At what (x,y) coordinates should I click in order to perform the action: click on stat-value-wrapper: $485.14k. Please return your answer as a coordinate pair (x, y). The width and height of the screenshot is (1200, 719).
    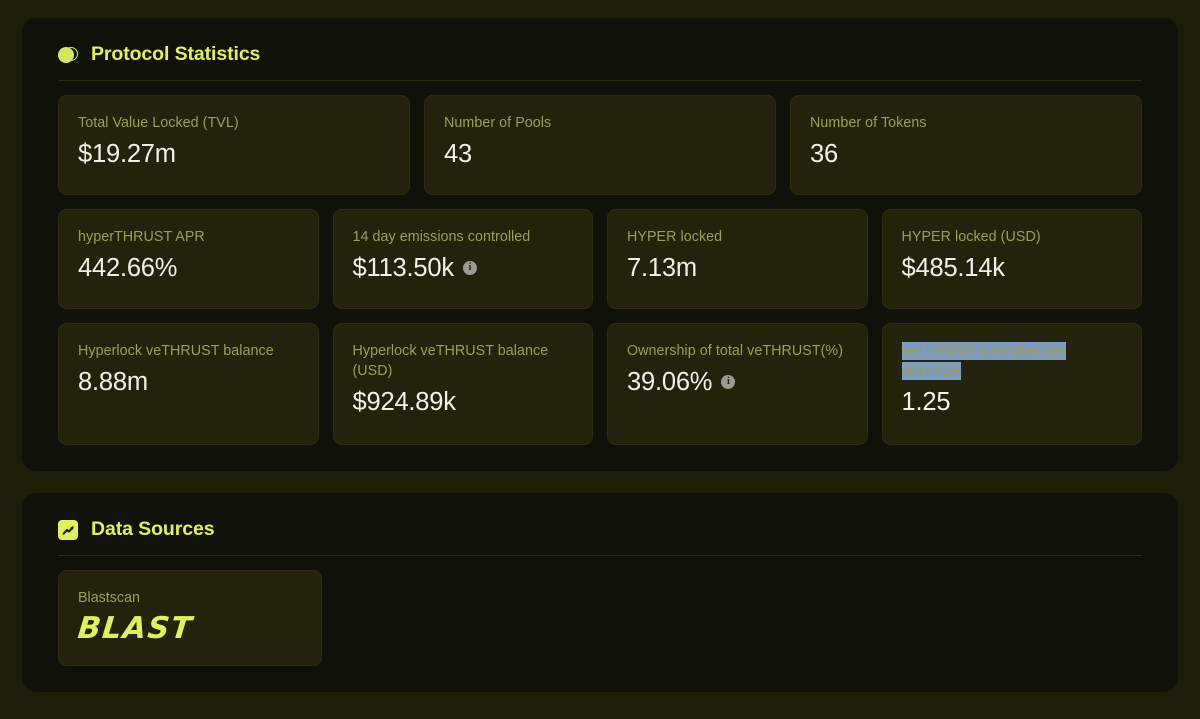
    Looking at the image, I should click on (1012, 268).